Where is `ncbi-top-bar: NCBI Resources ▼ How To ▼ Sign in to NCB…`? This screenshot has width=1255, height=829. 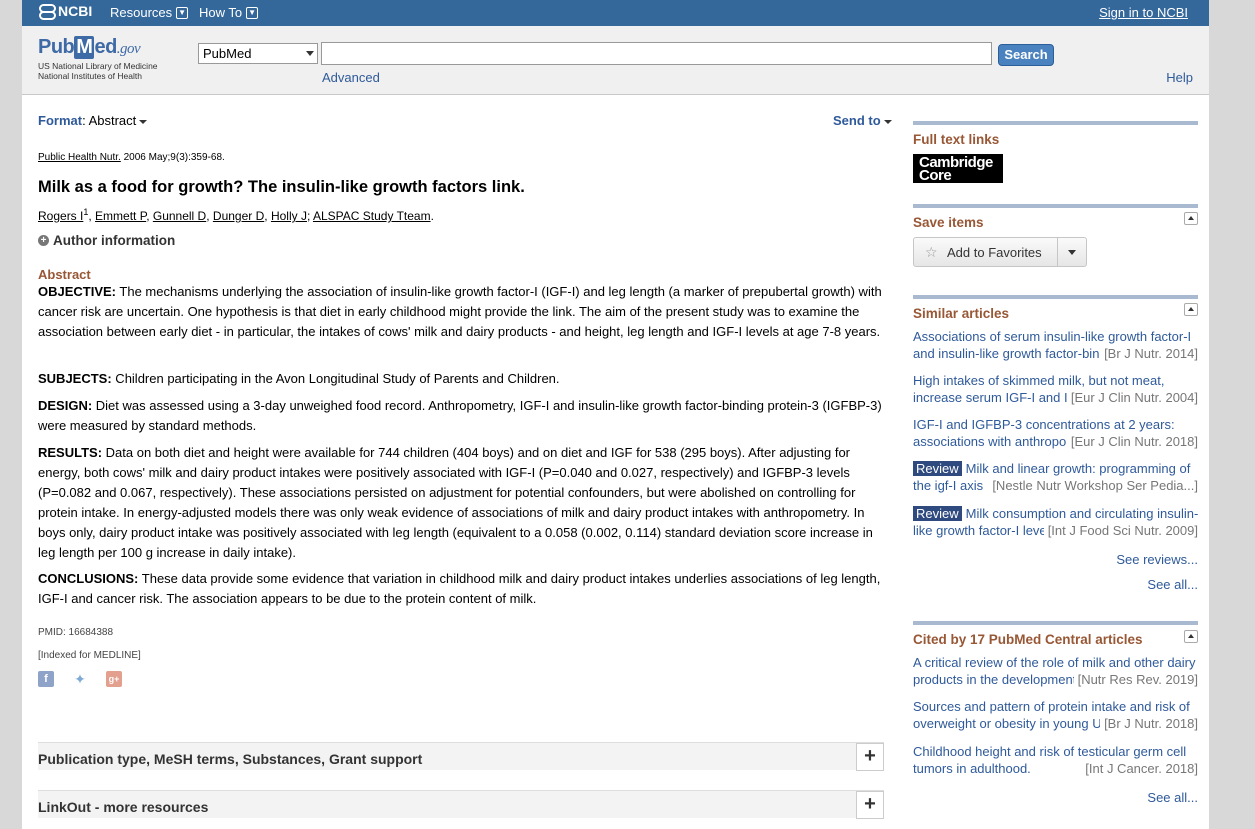 ncbi-top-bar: NCBI Resources ▼ How To ▼ Sign in to NCB… is located at coordinates (615, 13).